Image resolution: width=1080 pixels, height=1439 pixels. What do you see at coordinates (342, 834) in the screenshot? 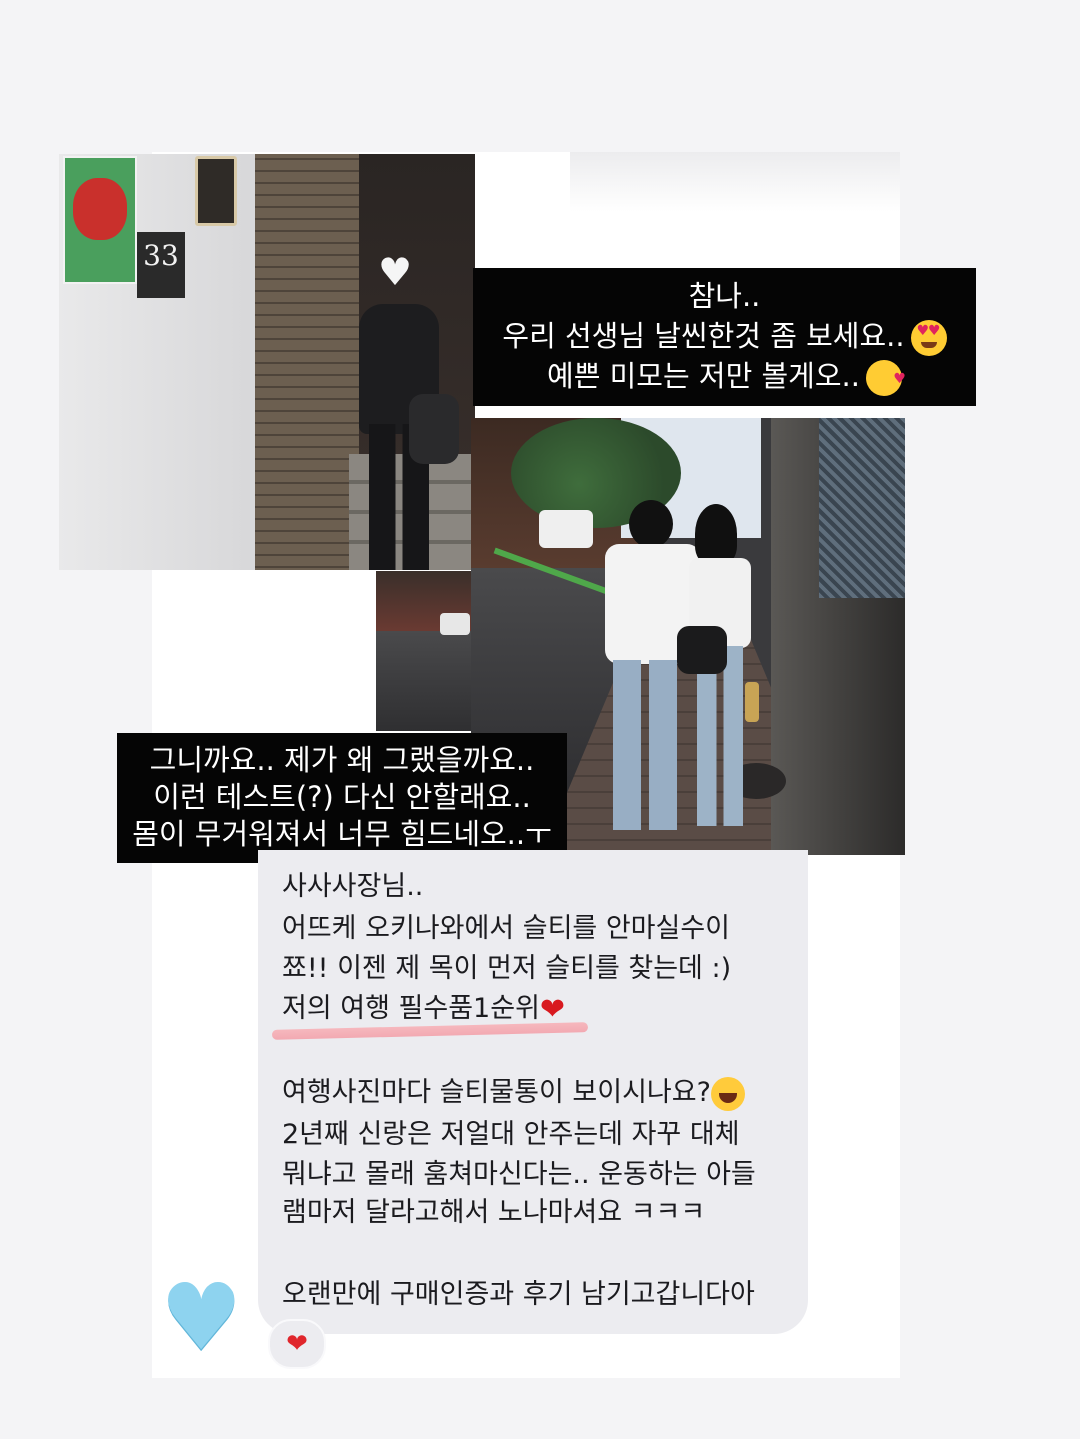
I see `caption-bottom-line-3: 몸이 무거워져서 너무 힘드네오..ㅜ` at bounding box center [342, 834].